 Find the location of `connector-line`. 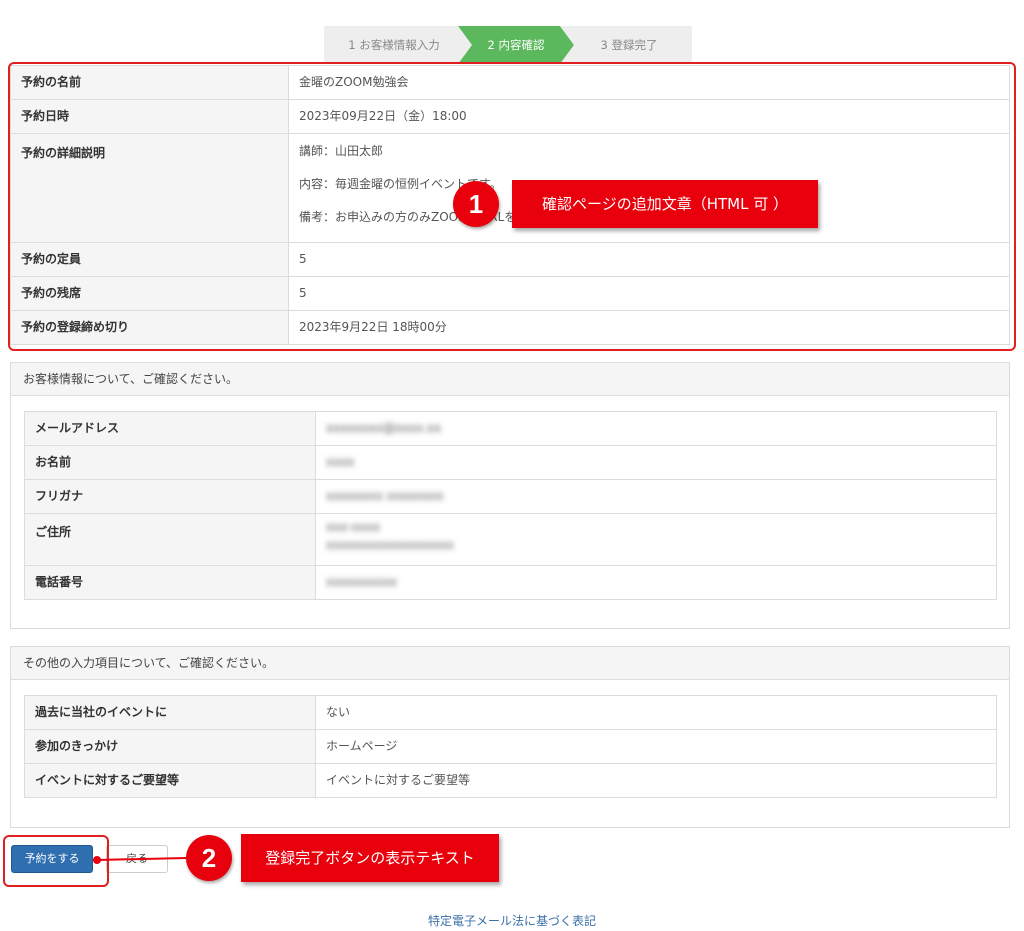

connector-line is located at coordinates (141, 859).